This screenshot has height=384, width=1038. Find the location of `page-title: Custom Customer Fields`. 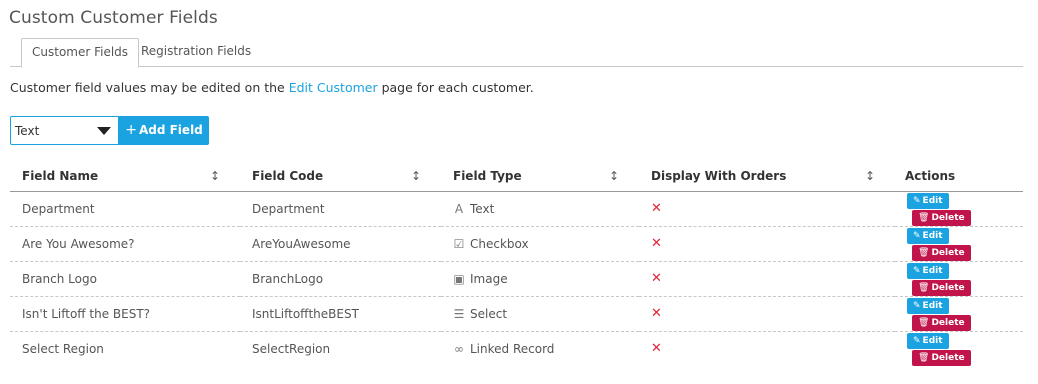

page-title: Custom Customer Fields is located at coordinates (113, 18).